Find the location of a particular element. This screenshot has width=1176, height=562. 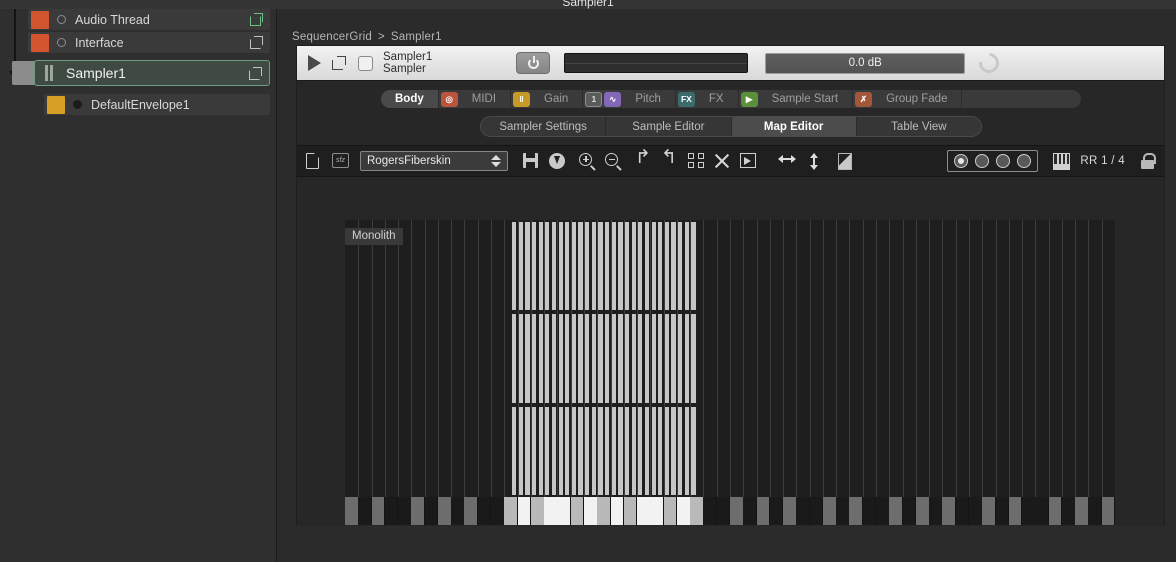

tab-body: Body is located at coordinates (410, 99).